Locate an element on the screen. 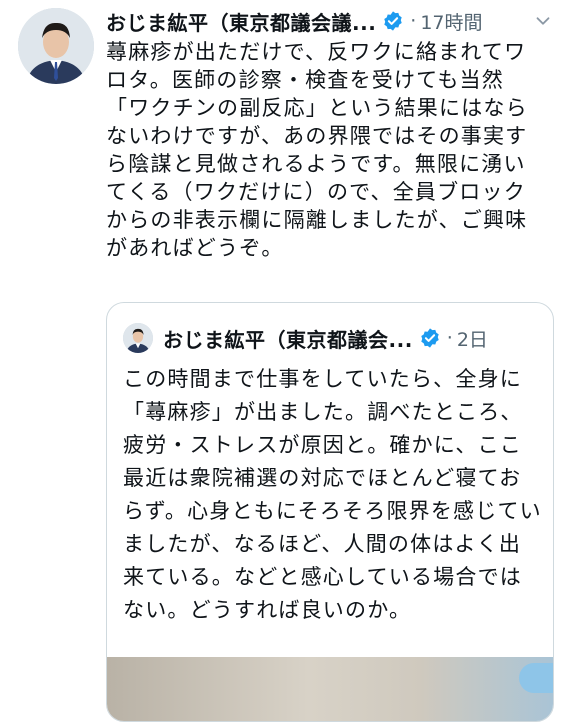 The width and height of the screenshot is (570, 722). quoted-tweet-header: おじま紘平（東京都議会... · 2日 is located at coordinates (333, 338).